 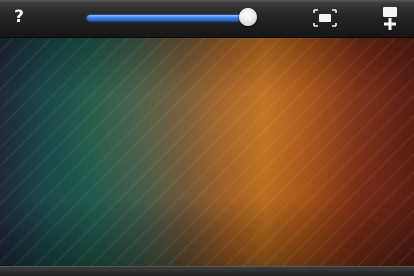 I want to click on fit-to-screen-icon, so click(x=325, y=18).